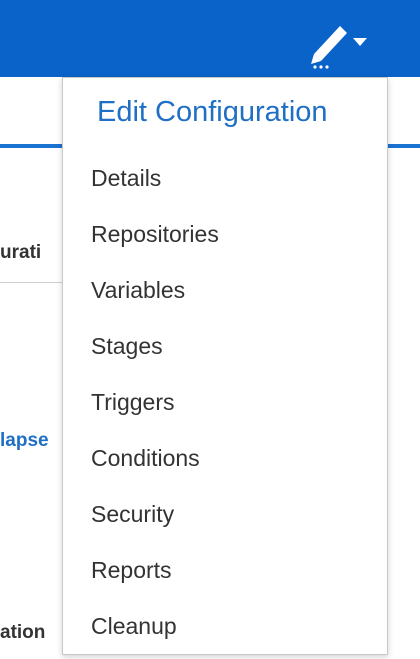 This screenshot has width=420, height=659. What do you see at coordinates (404, 146) in the screenshot?
I see `background-tab-underline-right` at bounding box center [404, 146].